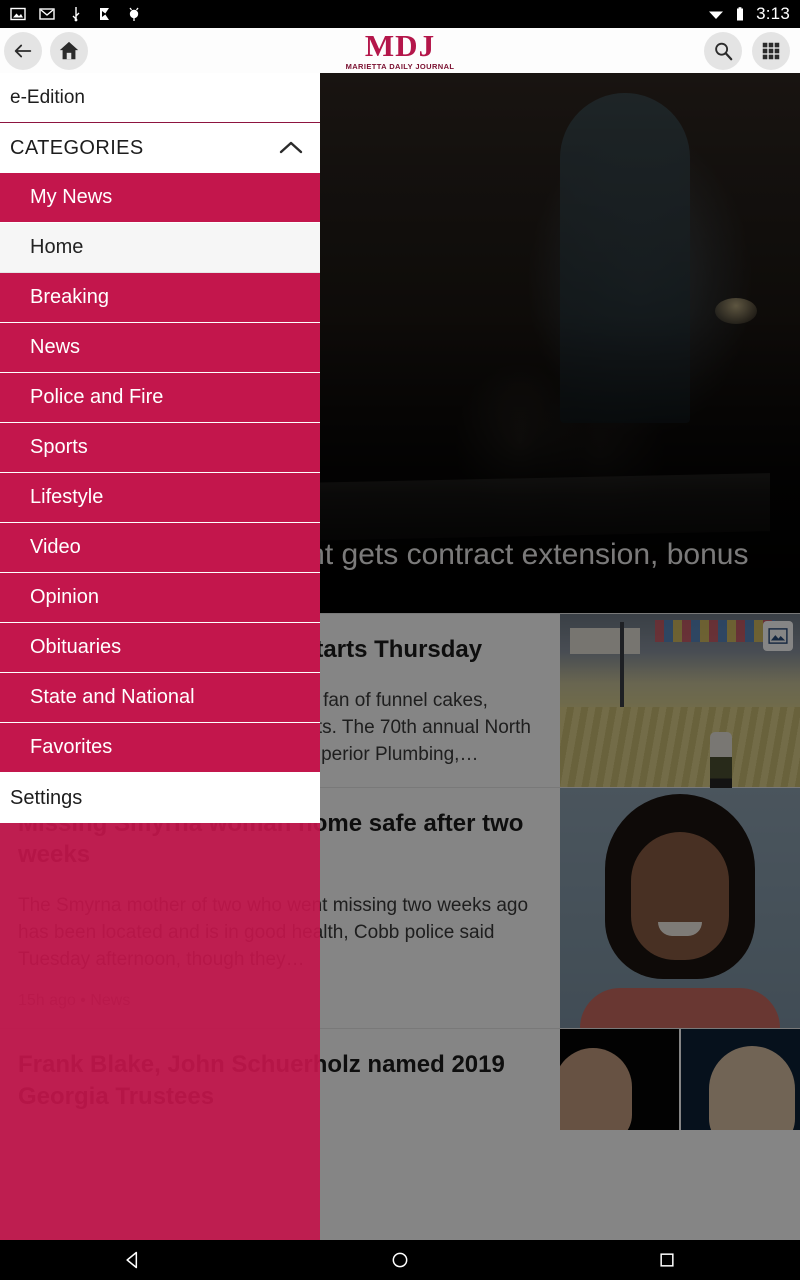 This screenshot has height=1280, width=800. Describe the element at coordinates (160, 348) in the screenshot. I see `sidebar-item-news: News` at that location.